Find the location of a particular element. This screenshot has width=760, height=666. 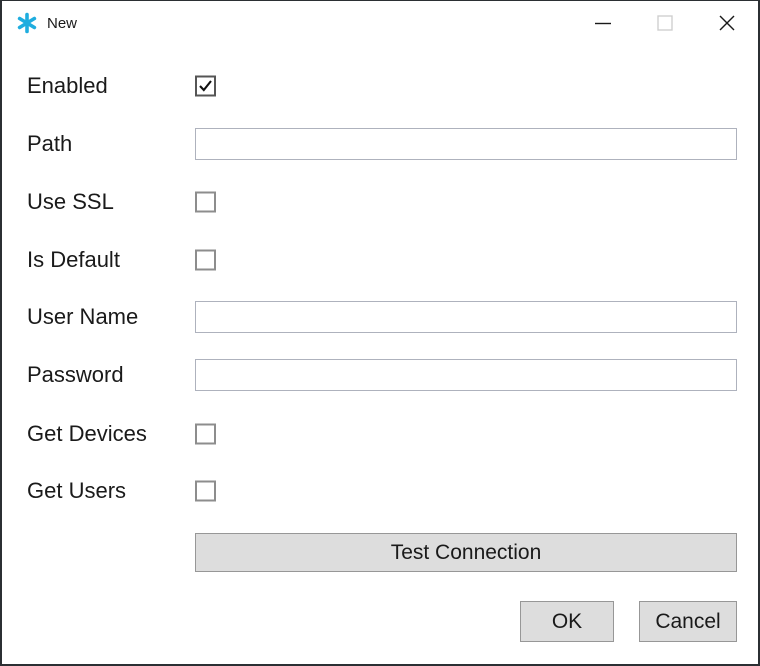

label-password: Password is located at coordinates (75, 374).